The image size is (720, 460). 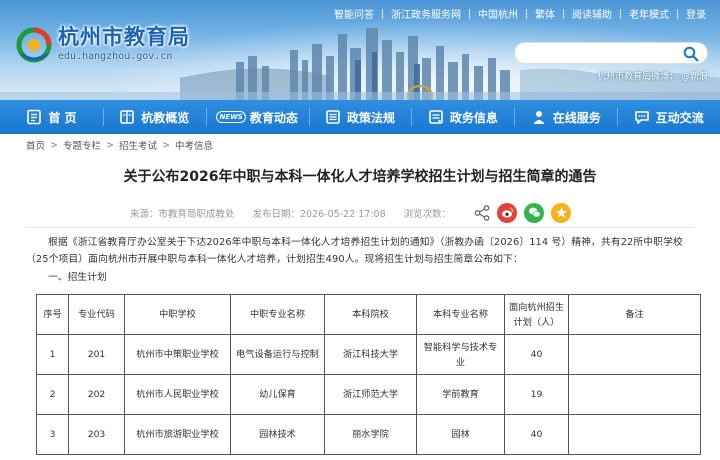 I want to click on nav-item-home: 首 页, so click(x=51, y=117).